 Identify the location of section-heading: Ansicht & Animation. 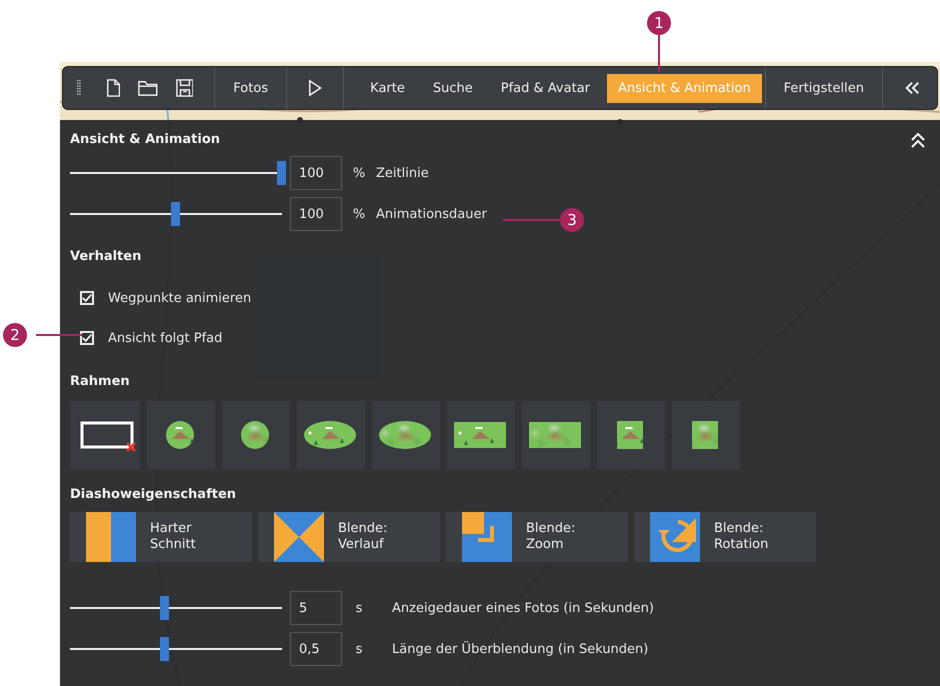
(145, 139).